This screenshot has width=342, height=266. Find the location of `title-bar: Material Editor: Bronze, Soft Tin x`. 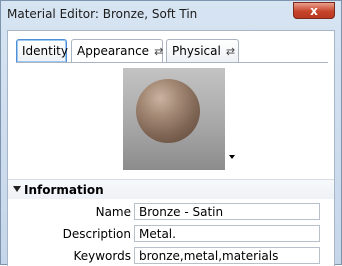

title-bar: Material Editor: Bronze, Soft Tin x is located at coordinates (171, 12).